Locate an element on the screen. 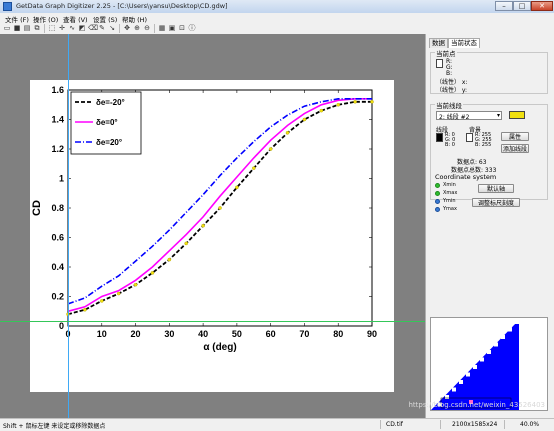  legend-label: δe=20° is located at coordinates (109, 142).